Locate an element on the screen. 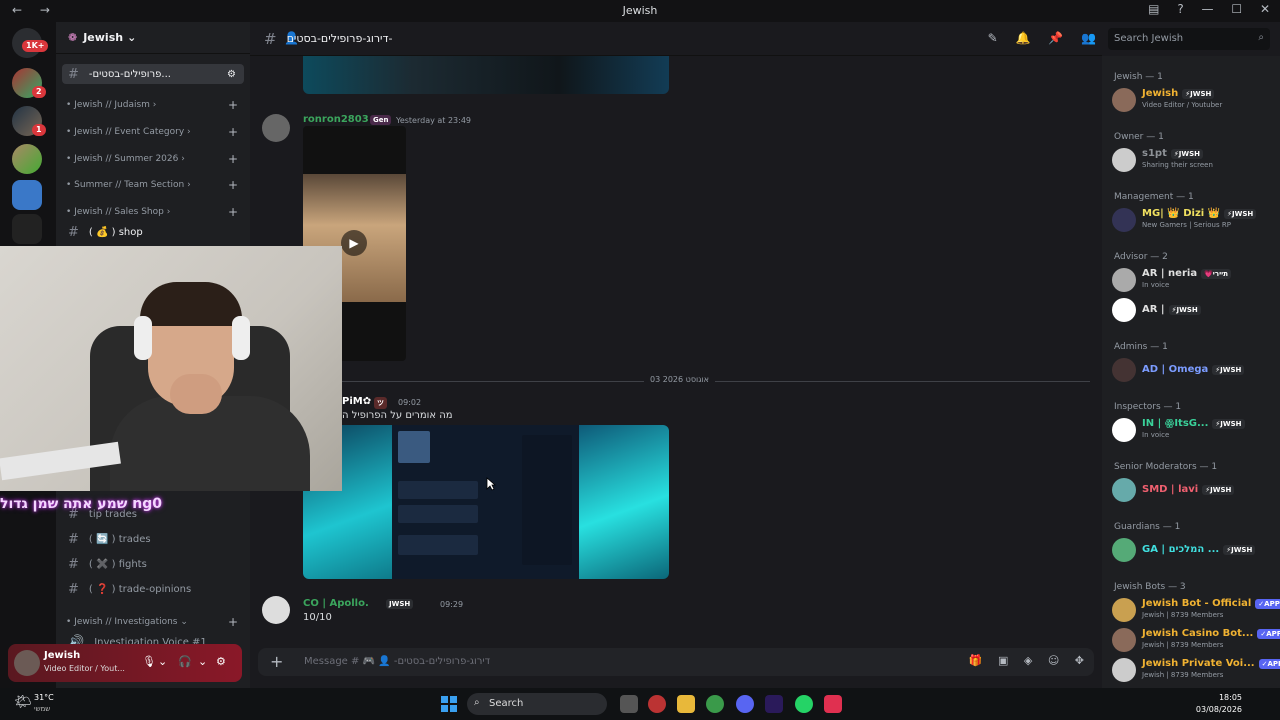 The width and height of the screenshot is (1280, 720). sticker-icon: ◈ is located at coordinates (1028, 660).